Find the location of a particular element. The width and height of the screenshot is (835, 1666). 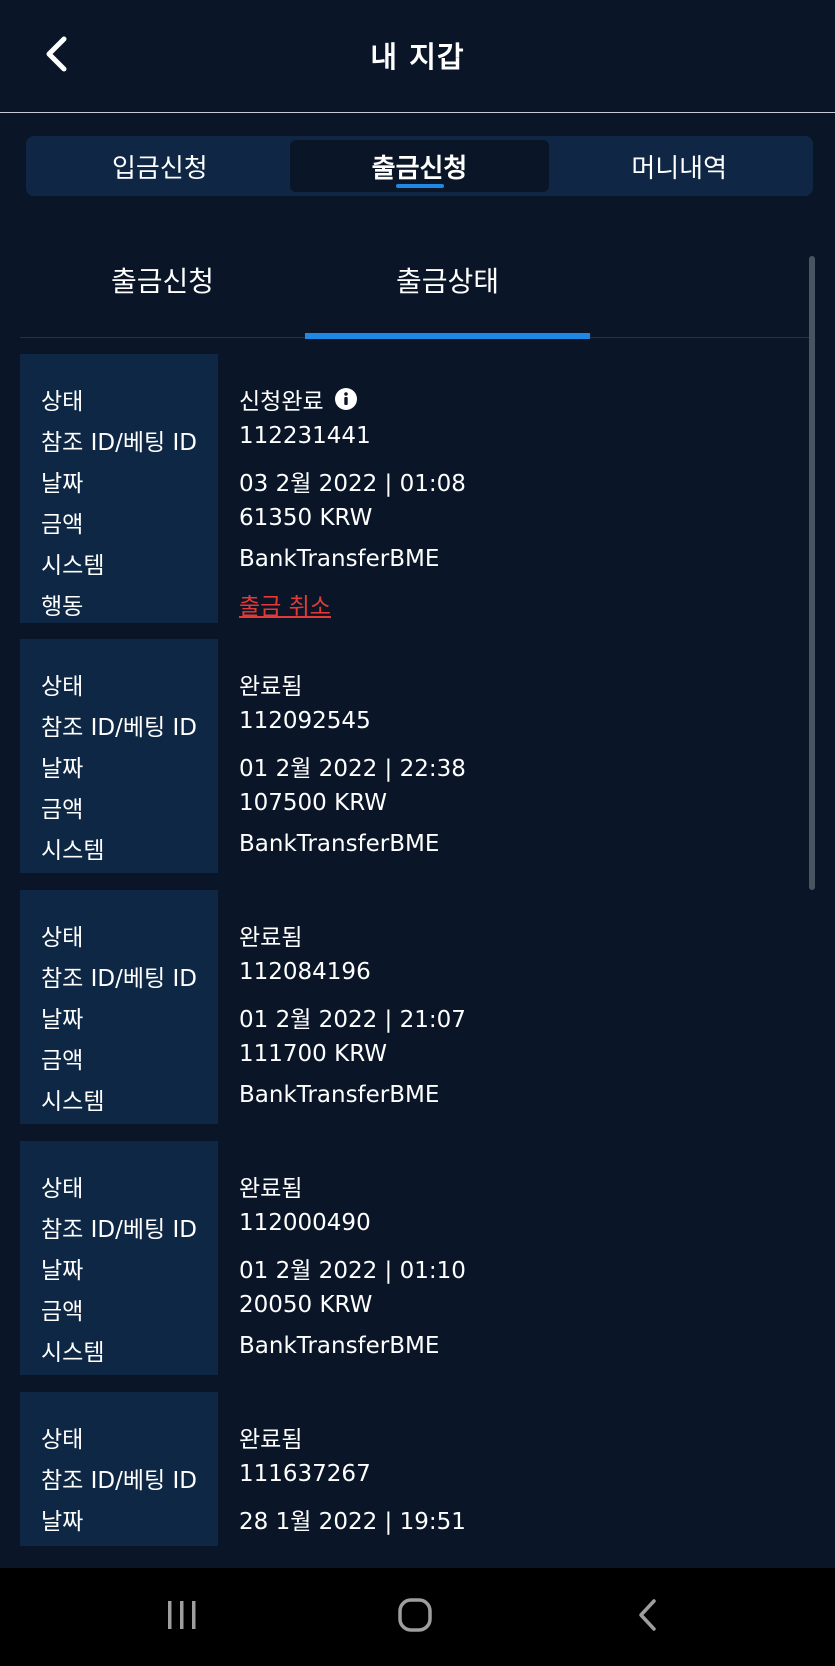

page-title: 내 지갑 is located at coordinates (417, 57).